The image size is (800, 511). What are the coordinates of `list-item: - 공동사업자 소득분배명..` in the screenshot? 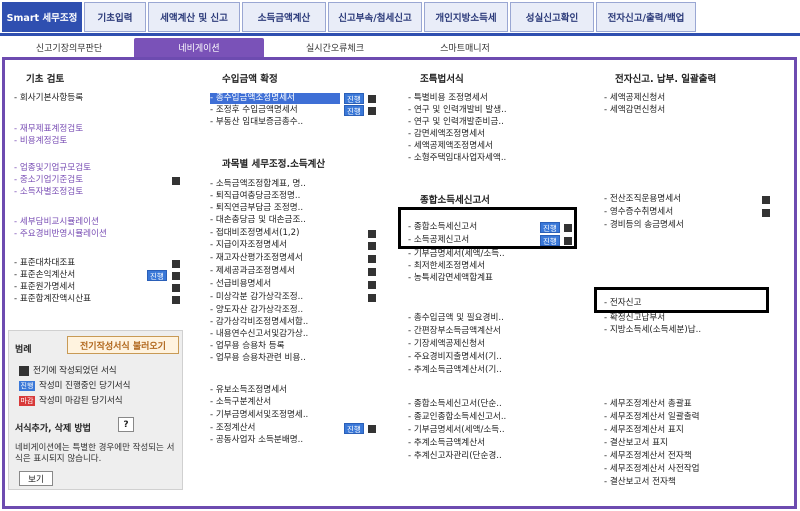 It's located at (256, 440).